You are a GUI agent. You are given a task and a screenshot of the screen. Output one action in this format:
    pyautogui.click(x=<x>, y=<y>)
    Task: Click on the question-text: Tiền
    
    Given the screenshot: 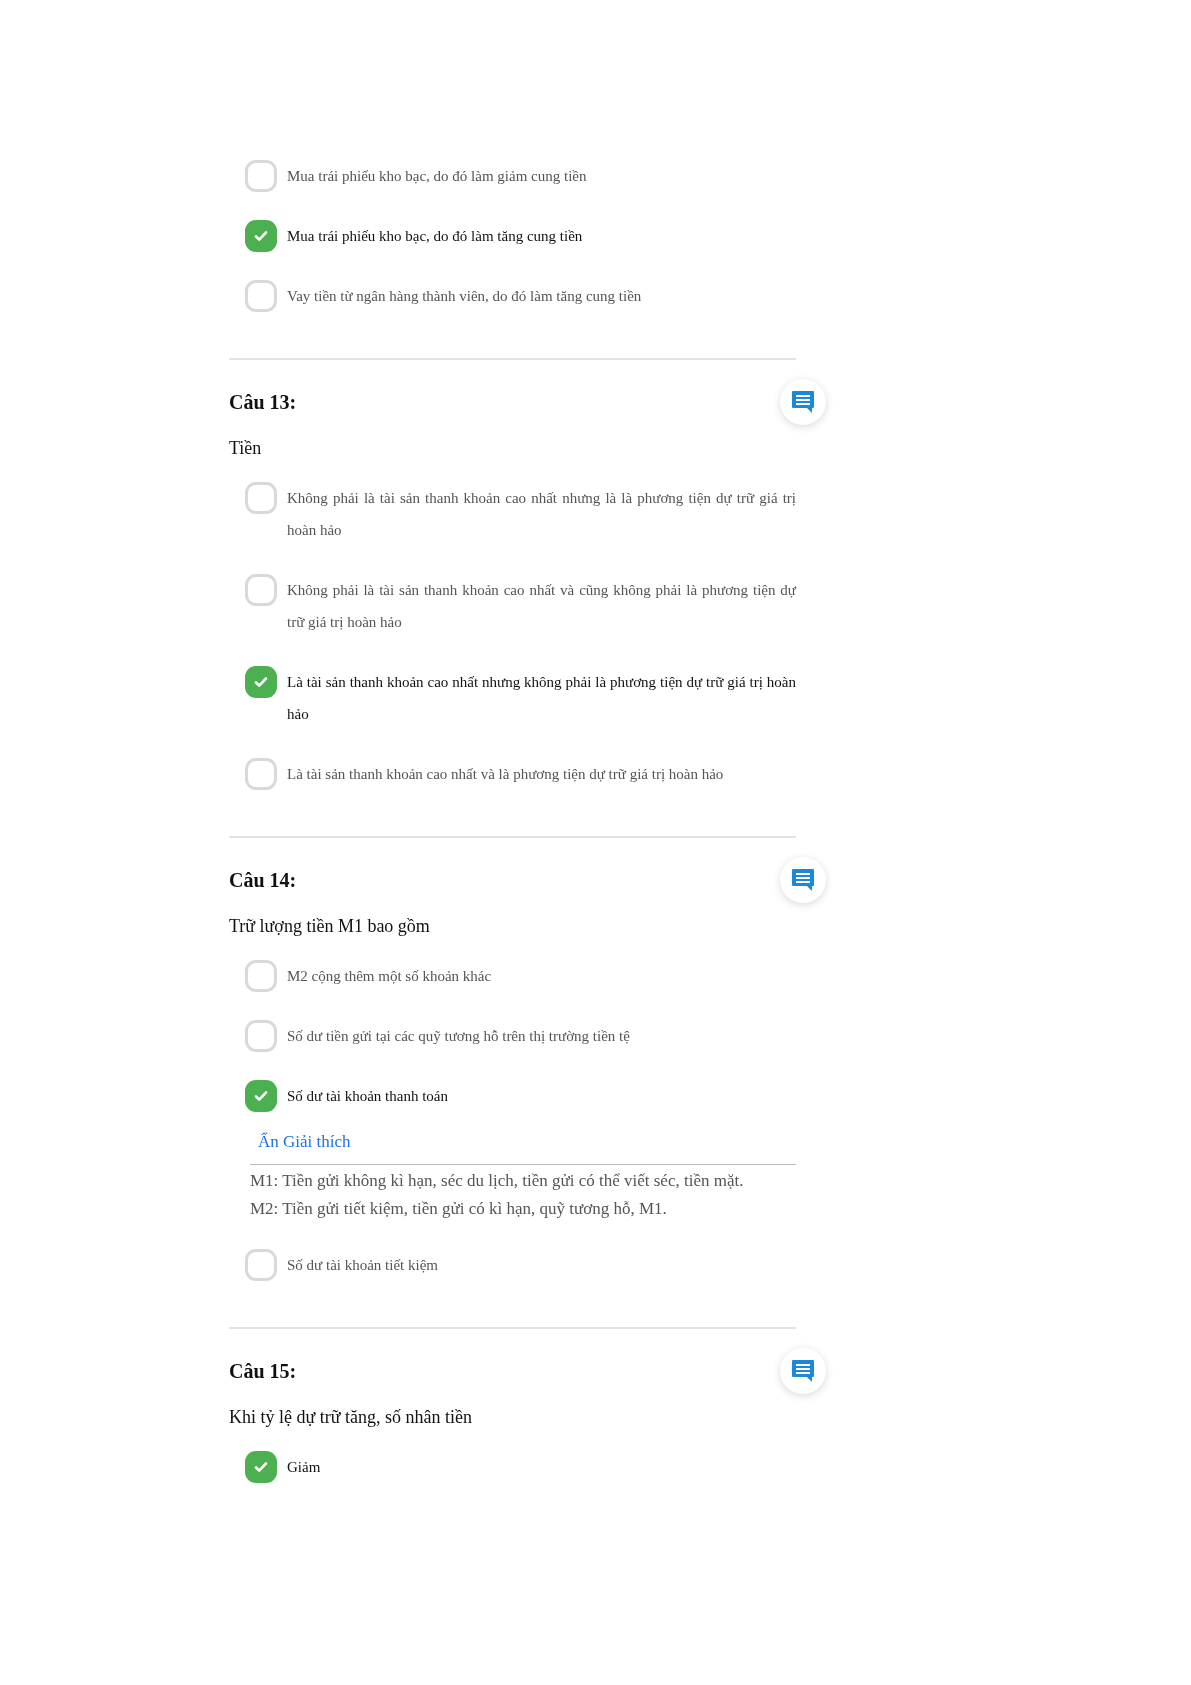 What is the action you would take?
    pyautogui.click(x=246, y=448)
    